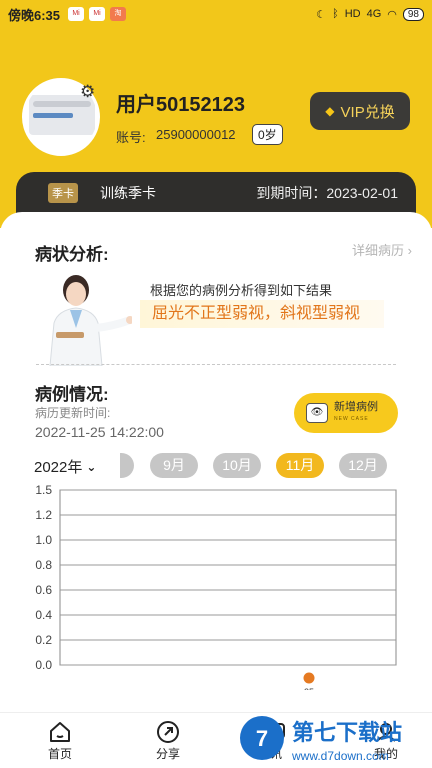 The height and width of the screenshot is (768, 432). I want to click on gear-icon: ⚙, so click(87, 92).